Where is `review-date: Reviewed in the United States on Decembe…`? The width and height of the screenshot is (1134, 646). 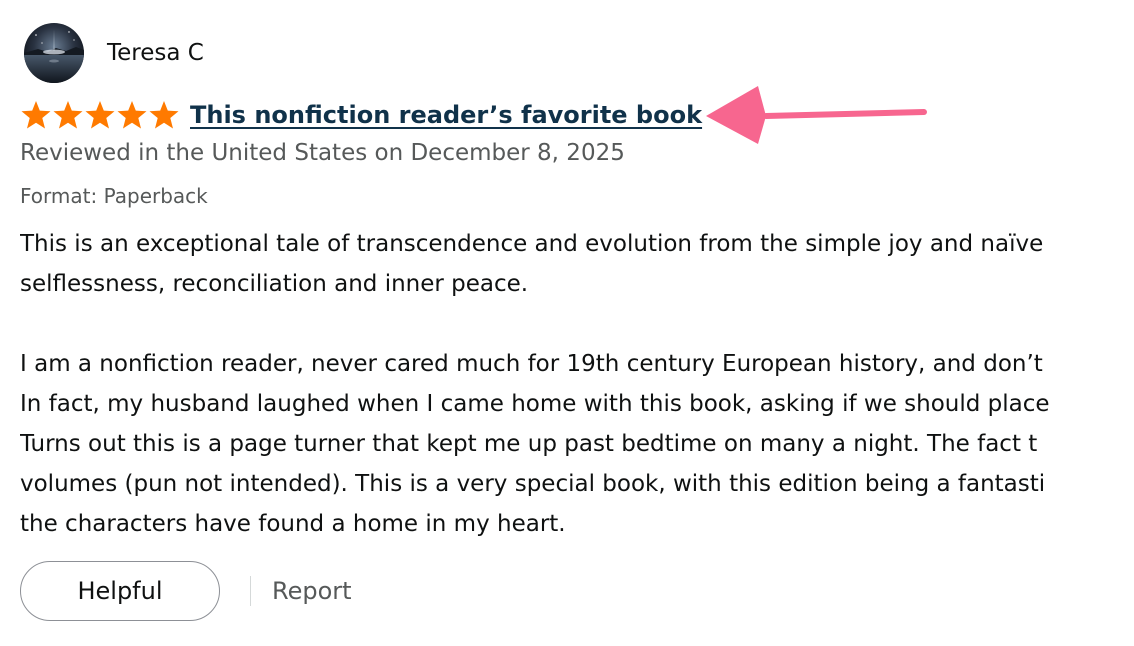
review-date: Reviewed in the United States on Decembe… is located at coordinates (322, 153).